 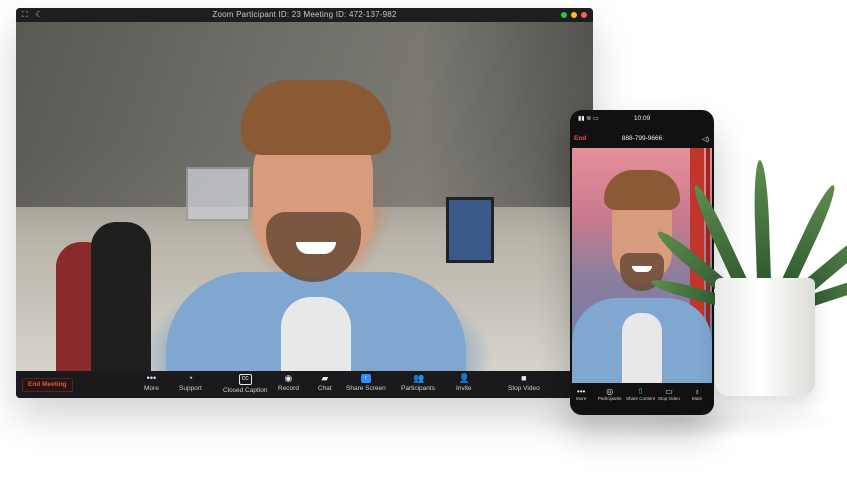 I want to click on more-label: More, so click(x=151, y=388).